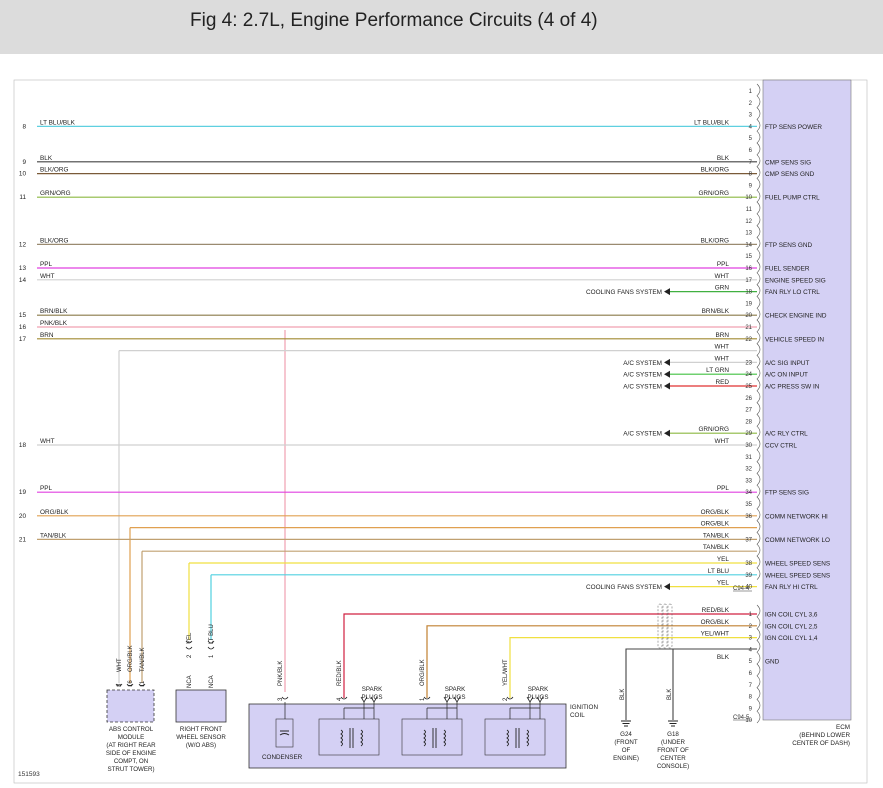 This screenshot has height=788, width=883. What do you see at coordinates (717, 370) in the screenshot?
I see `ecm-pin-24-wire-color: LT GRN` at bounding box center [717, 370].